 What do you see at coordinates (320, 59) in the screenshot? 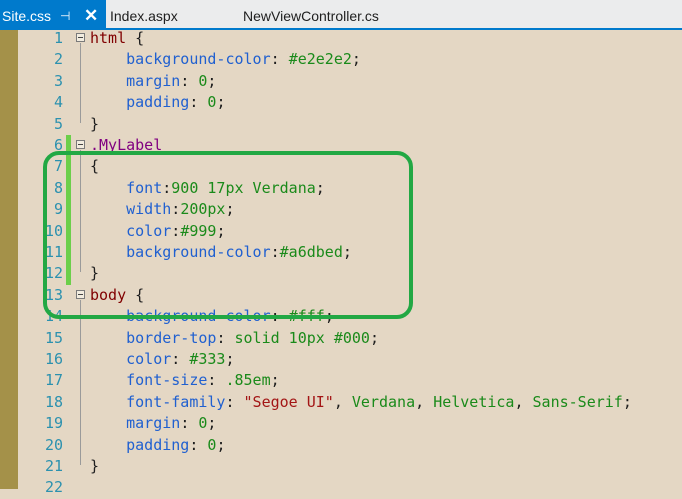
I see `code-token: #e2e2e2` at bounding box center [320, 59].